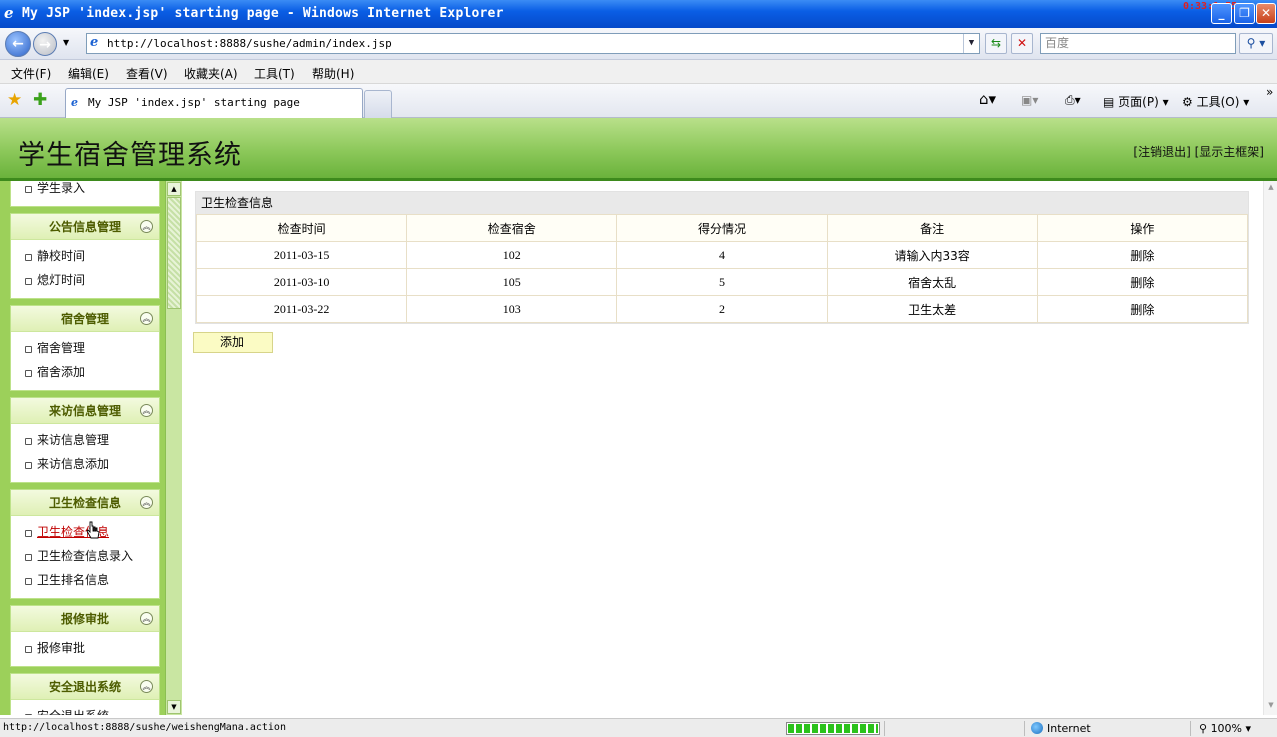 Image resolution: width=1277 pixels, height=737 pixels. What do you see at coordinates (1161, 152) in the screenshot?
I see `logout-link: [注销退出]` at bounding box center [1161, 152].